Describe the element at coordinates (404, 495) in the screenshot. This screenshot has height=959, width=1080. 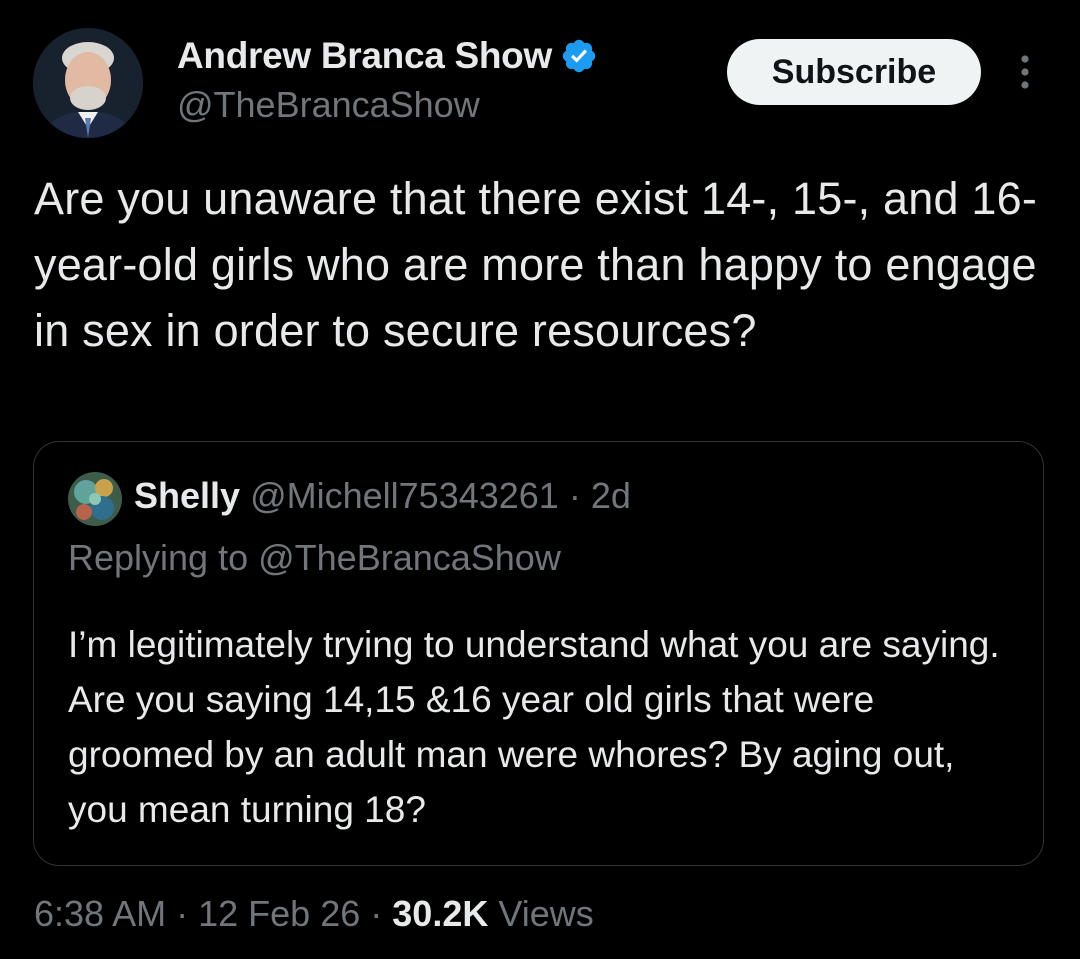
I see `quote-author-handle: @Michell75343261` at that location.